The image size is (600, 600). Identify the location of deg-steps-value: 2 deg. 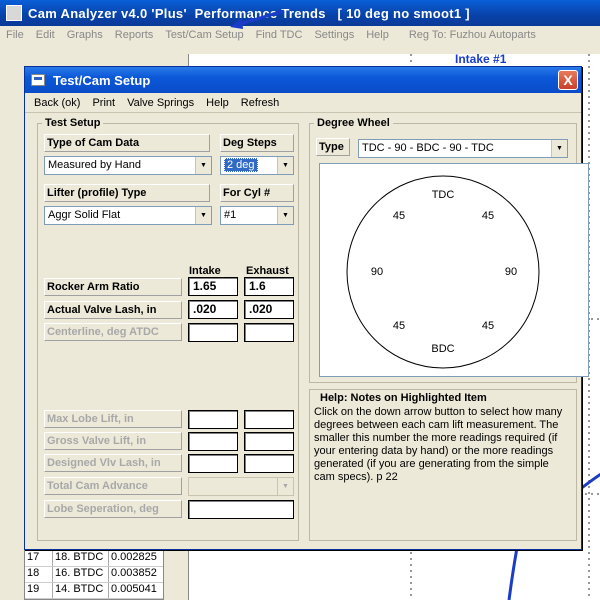
(241, 165).